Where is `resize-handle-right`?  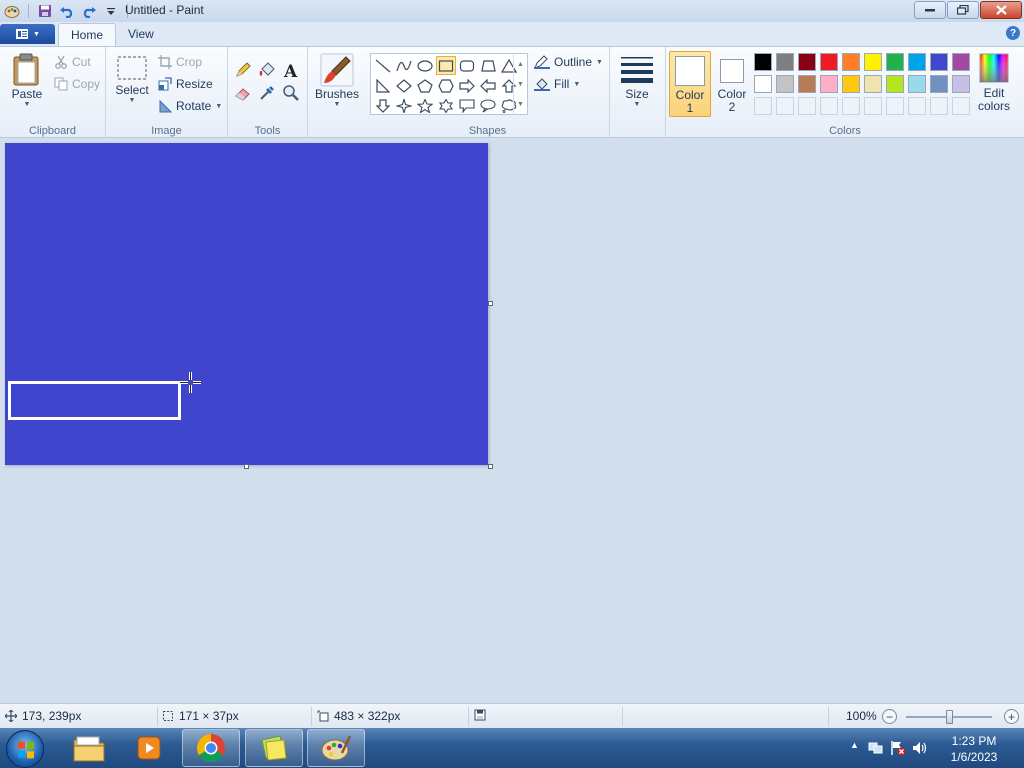 resize-handle-right is located at coordinates (490, 303).